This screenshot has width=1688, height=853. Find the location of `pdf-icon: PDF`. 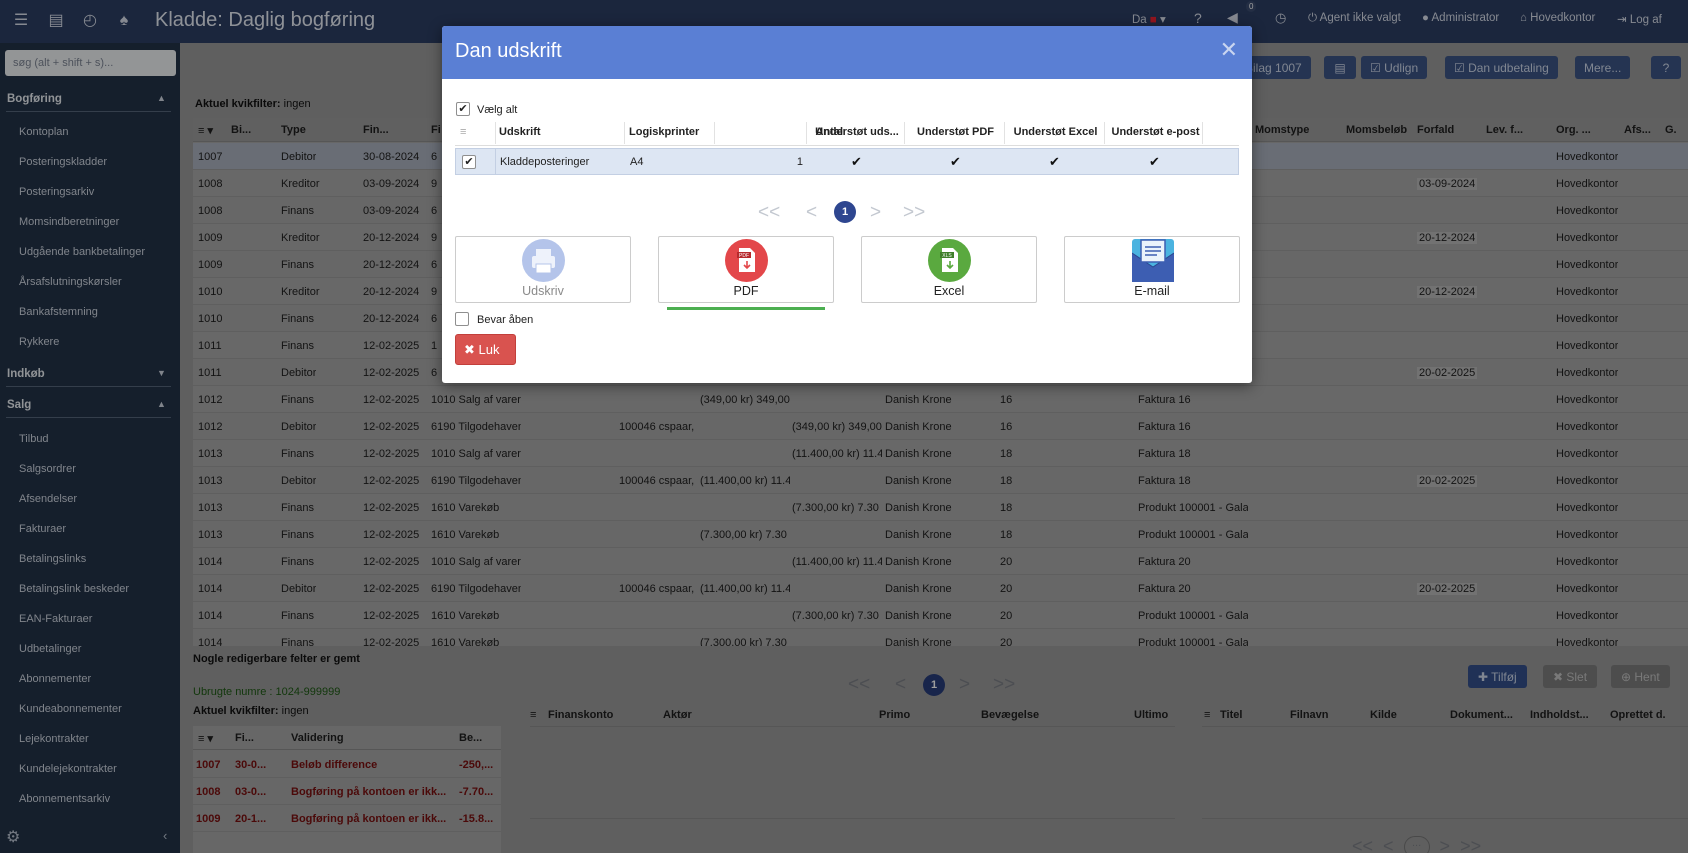

pdf-icon: PDF is located at coordinates (746, 260).